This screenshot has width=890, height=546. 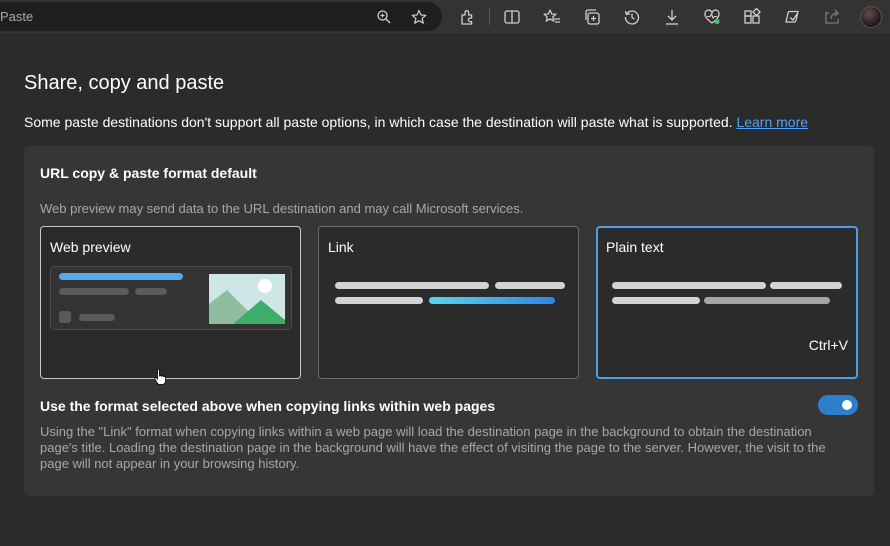 What do you see at coordinates (672, 17) in the screenshot?
I see `downloads-icon` at bounding box center [672, 17].